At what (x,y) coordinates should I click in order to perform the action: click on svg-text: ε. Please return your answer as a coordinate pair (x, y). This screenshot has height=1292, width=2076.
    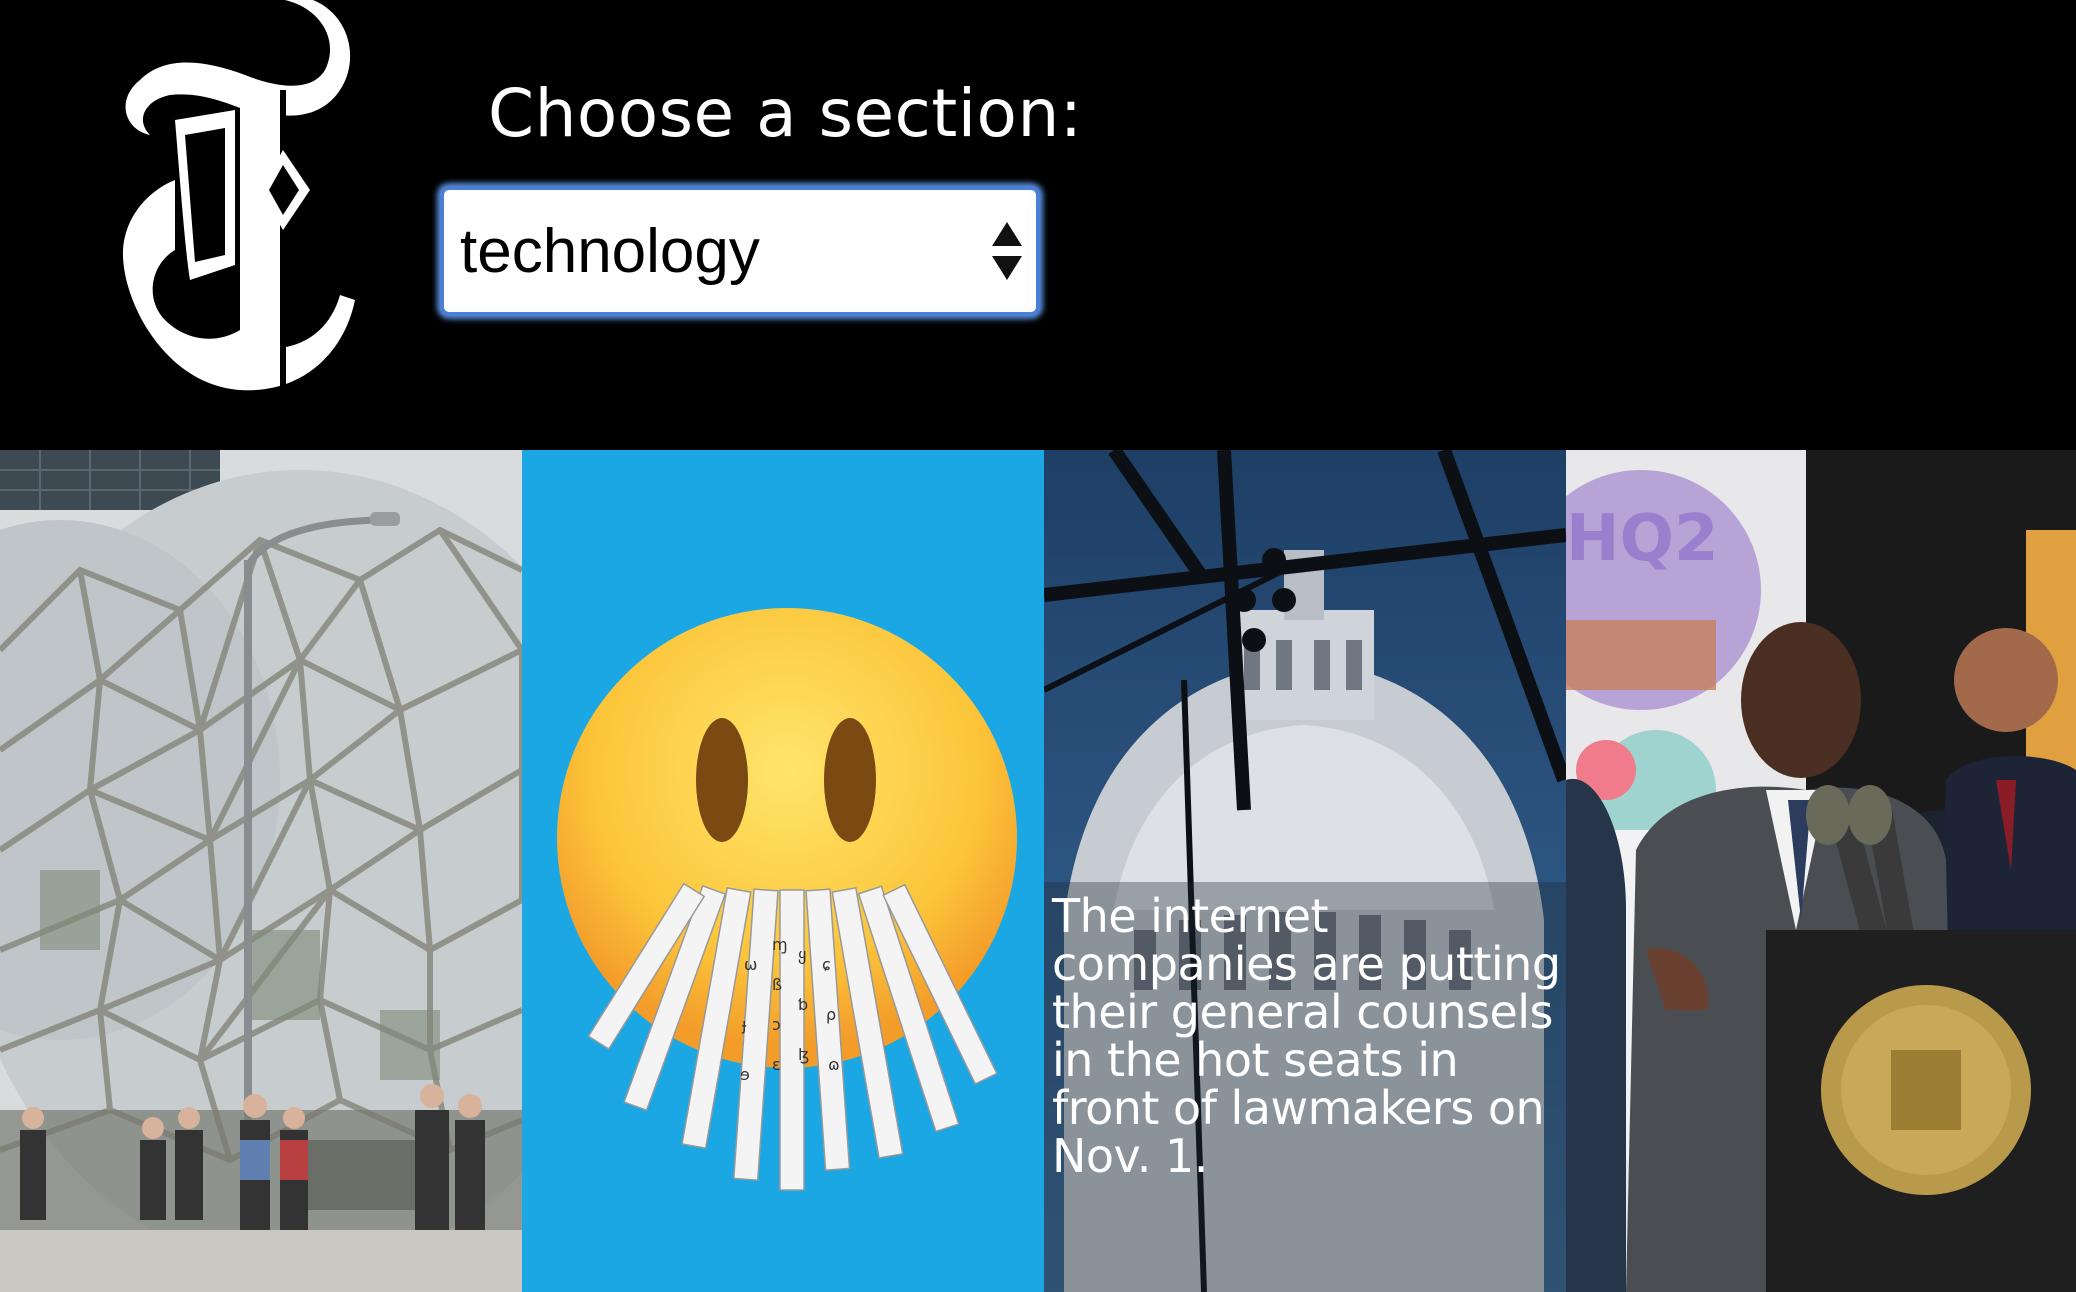
    Looking at the image, I should click on (776, 1064).